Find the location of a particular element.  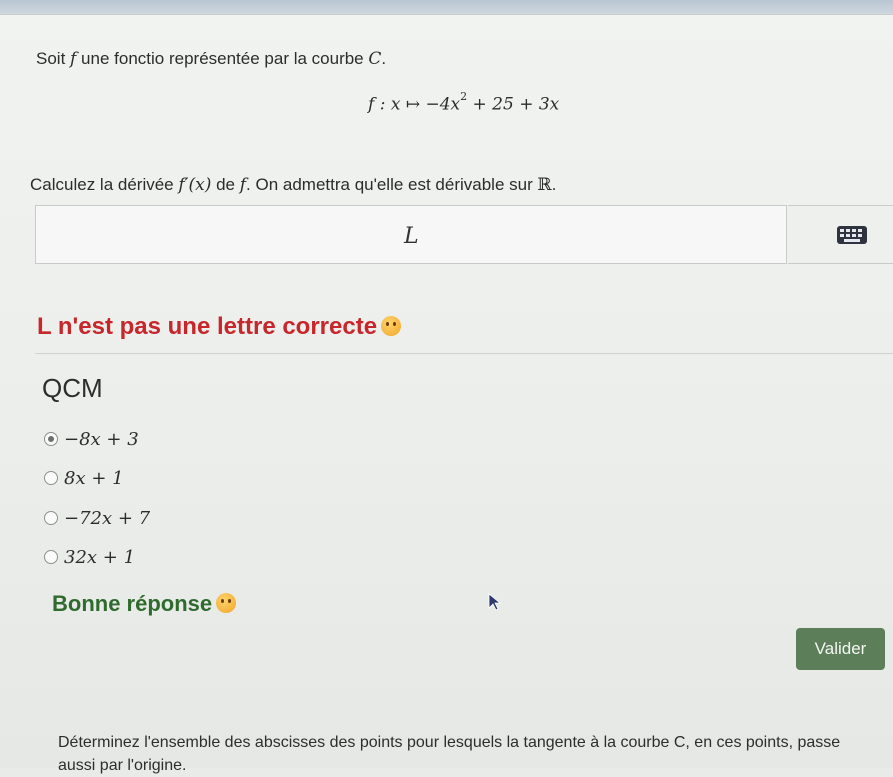

option-label: 8x + 1 is located at coordinates (94, 478).